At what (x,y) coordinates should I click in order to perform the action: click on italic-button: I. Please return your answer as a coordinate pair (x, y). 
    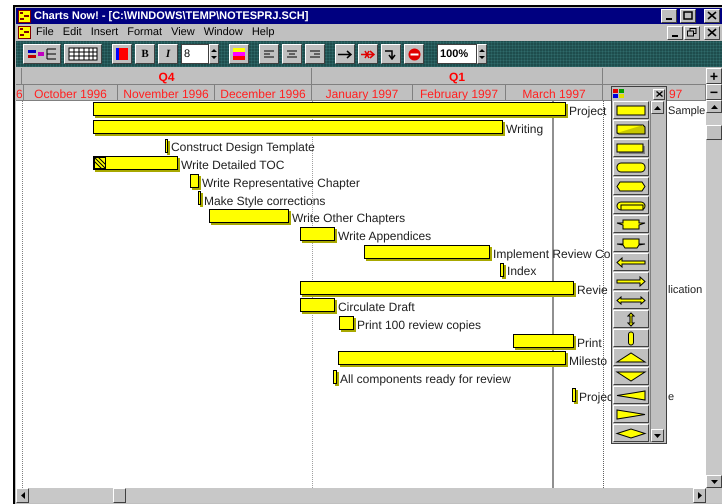
    Looking at the image, I should click on (168, 54).